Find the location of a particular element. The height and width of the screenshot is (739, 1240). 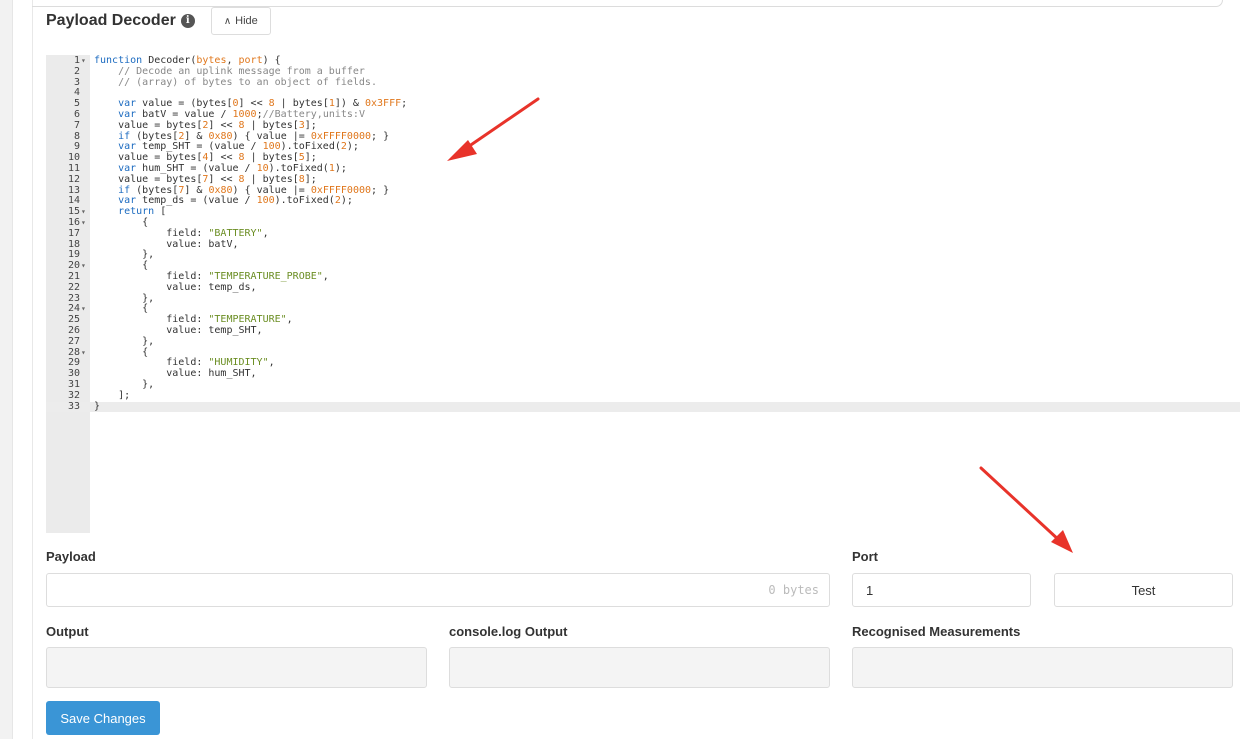

line-number: 12 is located at coordinates (73, 179).